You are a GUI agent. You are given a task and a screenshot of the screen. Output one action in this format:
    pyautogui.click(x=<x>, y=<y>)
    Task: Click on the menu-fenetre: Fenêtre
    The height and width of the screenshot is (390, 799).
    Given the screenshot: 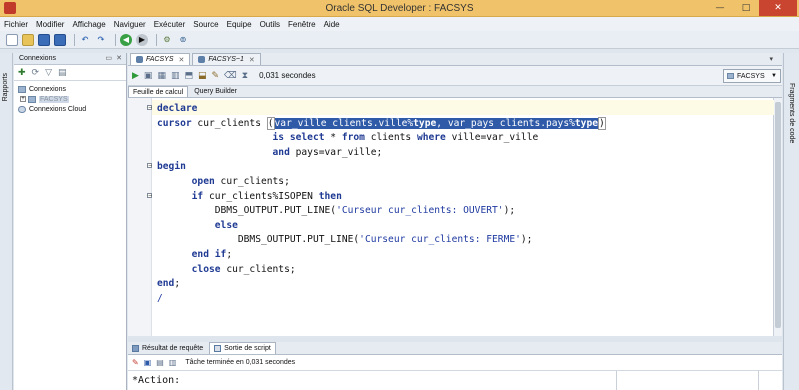 What is the action you would take?
    pyautogui.click(x=302, y=24)
    